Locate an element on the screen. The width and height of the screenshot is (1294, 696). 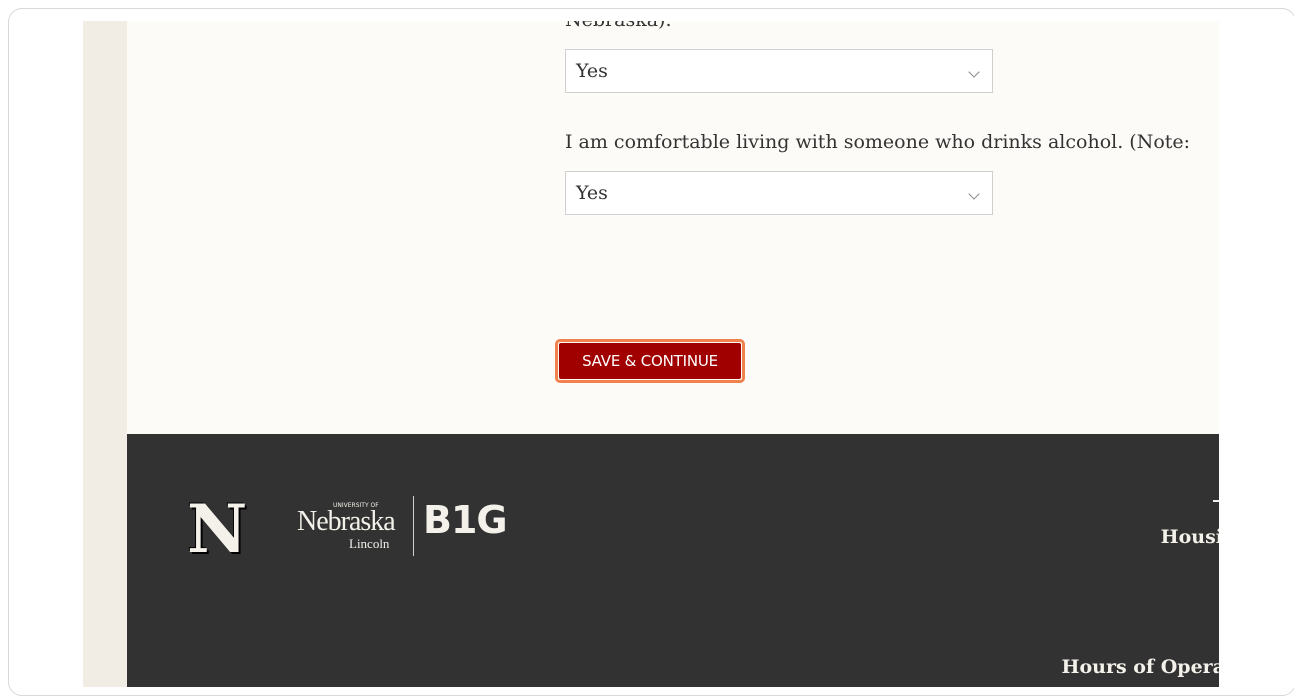
save-continue-button: SAVE & CONTINUE is located at coordinates (650, 361).